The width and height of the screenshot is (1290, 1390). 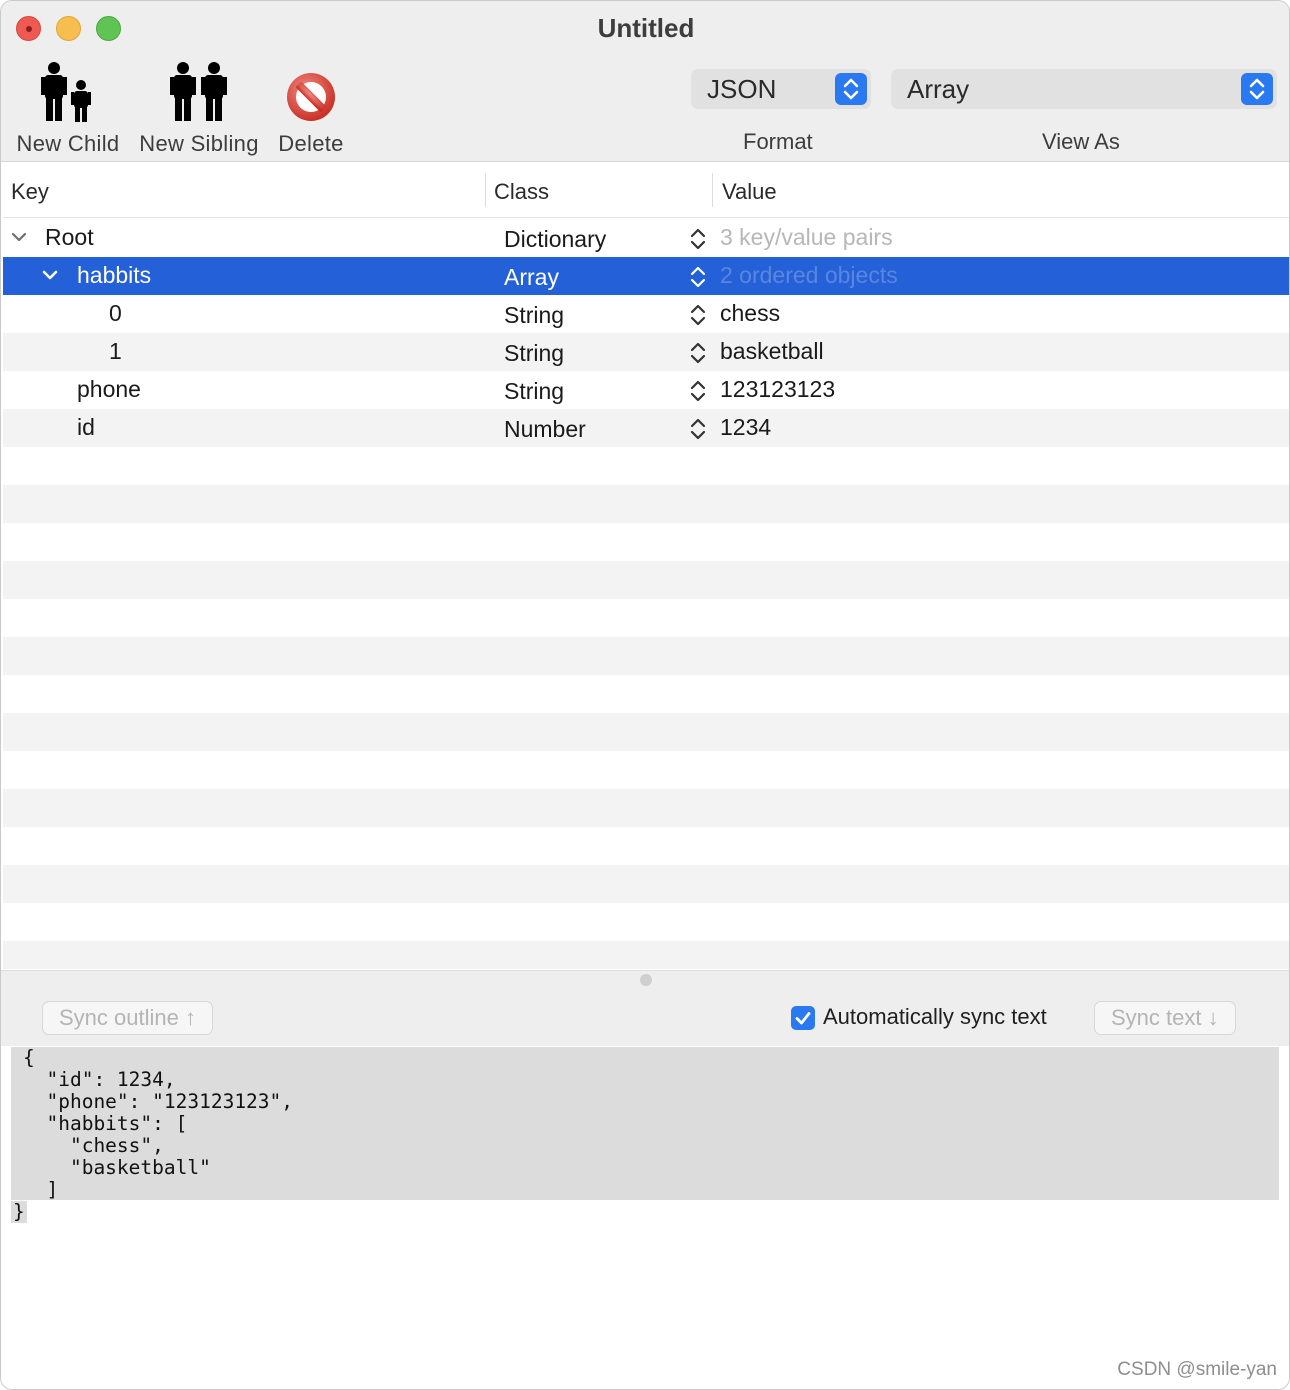 I want to click on outline-row-selected: habbits Array 2 ordered objects, so click(x=646, y=276).